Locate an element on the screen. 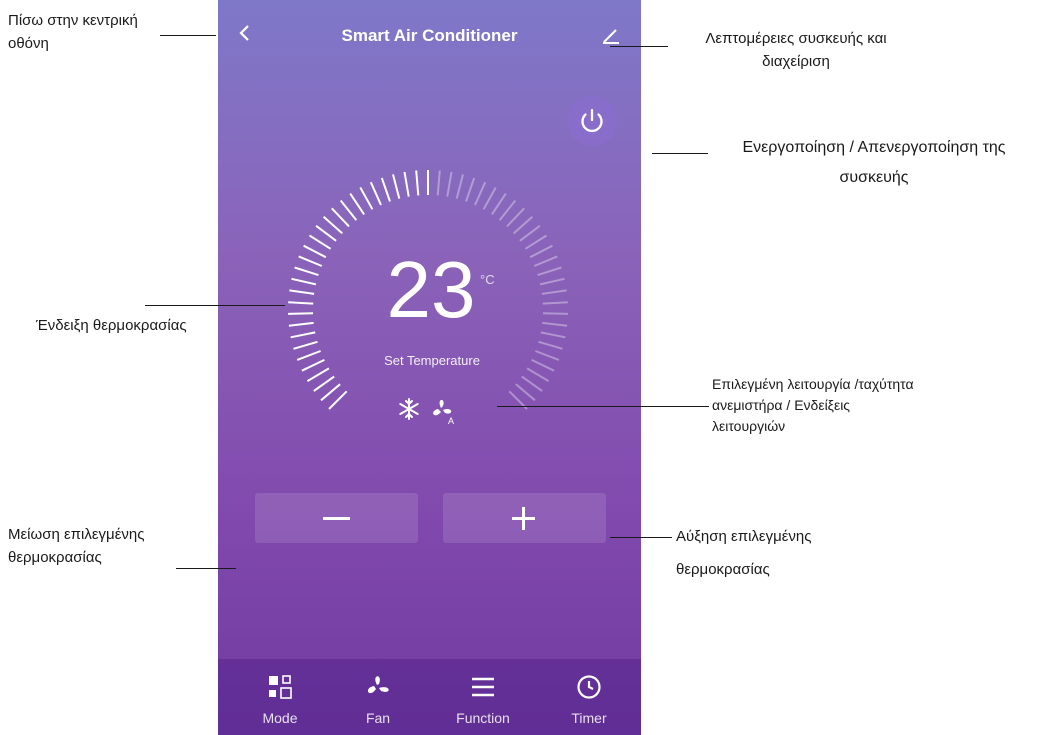 This screenshot has height=735, width=1041. annotation-line-temperature is located at coordinates (215, 305).